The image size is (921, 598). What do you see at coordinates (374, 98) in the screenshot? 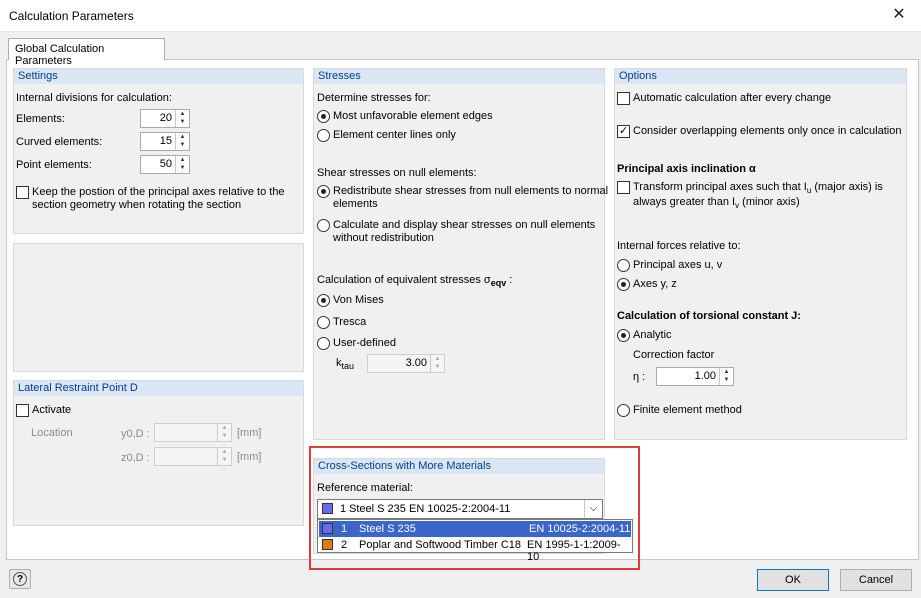
I see `determine-label: Determine stresses for:` at bounding box center [374, 98].